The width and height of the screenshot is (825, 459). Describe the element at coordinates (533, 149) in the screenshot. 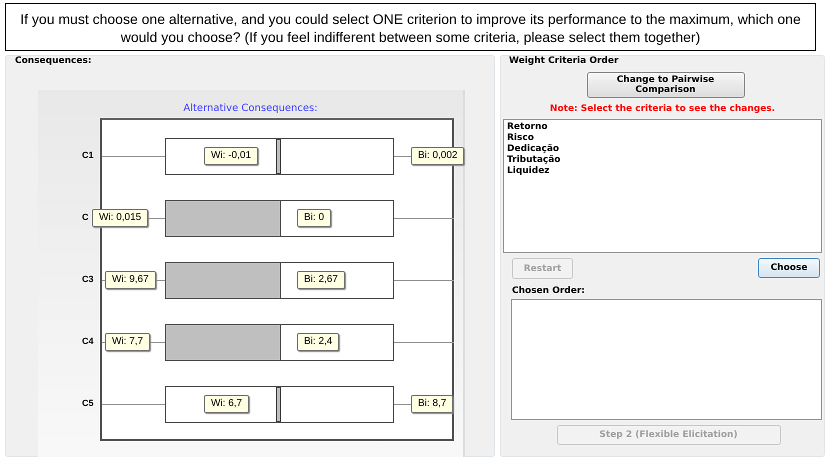

I see `list-item: Dedicação` at that location.